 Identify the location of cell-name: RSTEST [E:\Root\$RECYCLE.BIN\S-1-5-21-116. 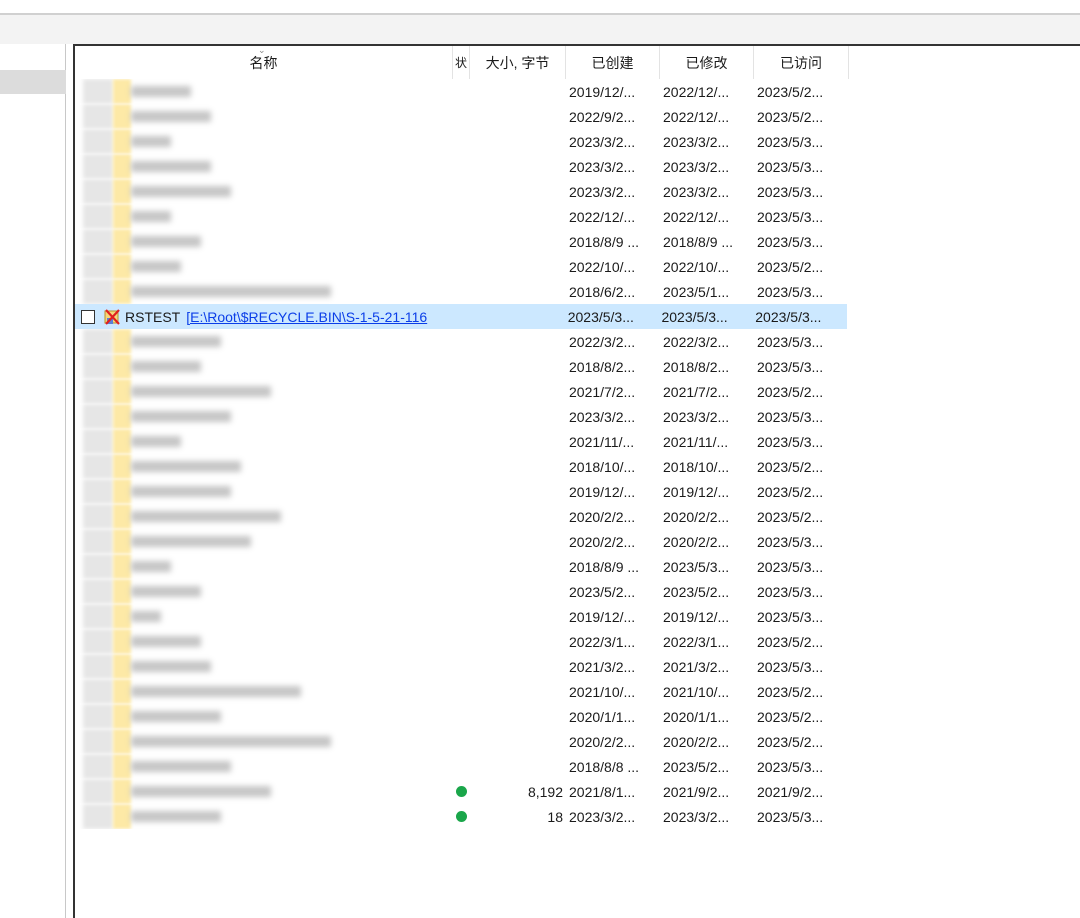
(263, 316).